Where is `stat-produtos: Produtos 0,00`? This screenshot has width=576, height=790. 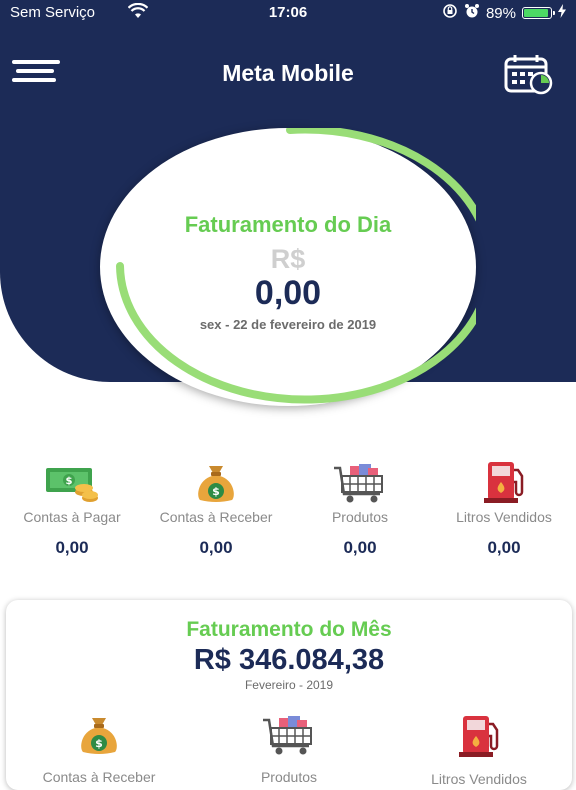 stat-produtos: Produtos 0,00 is located at coordinates (360, 509).